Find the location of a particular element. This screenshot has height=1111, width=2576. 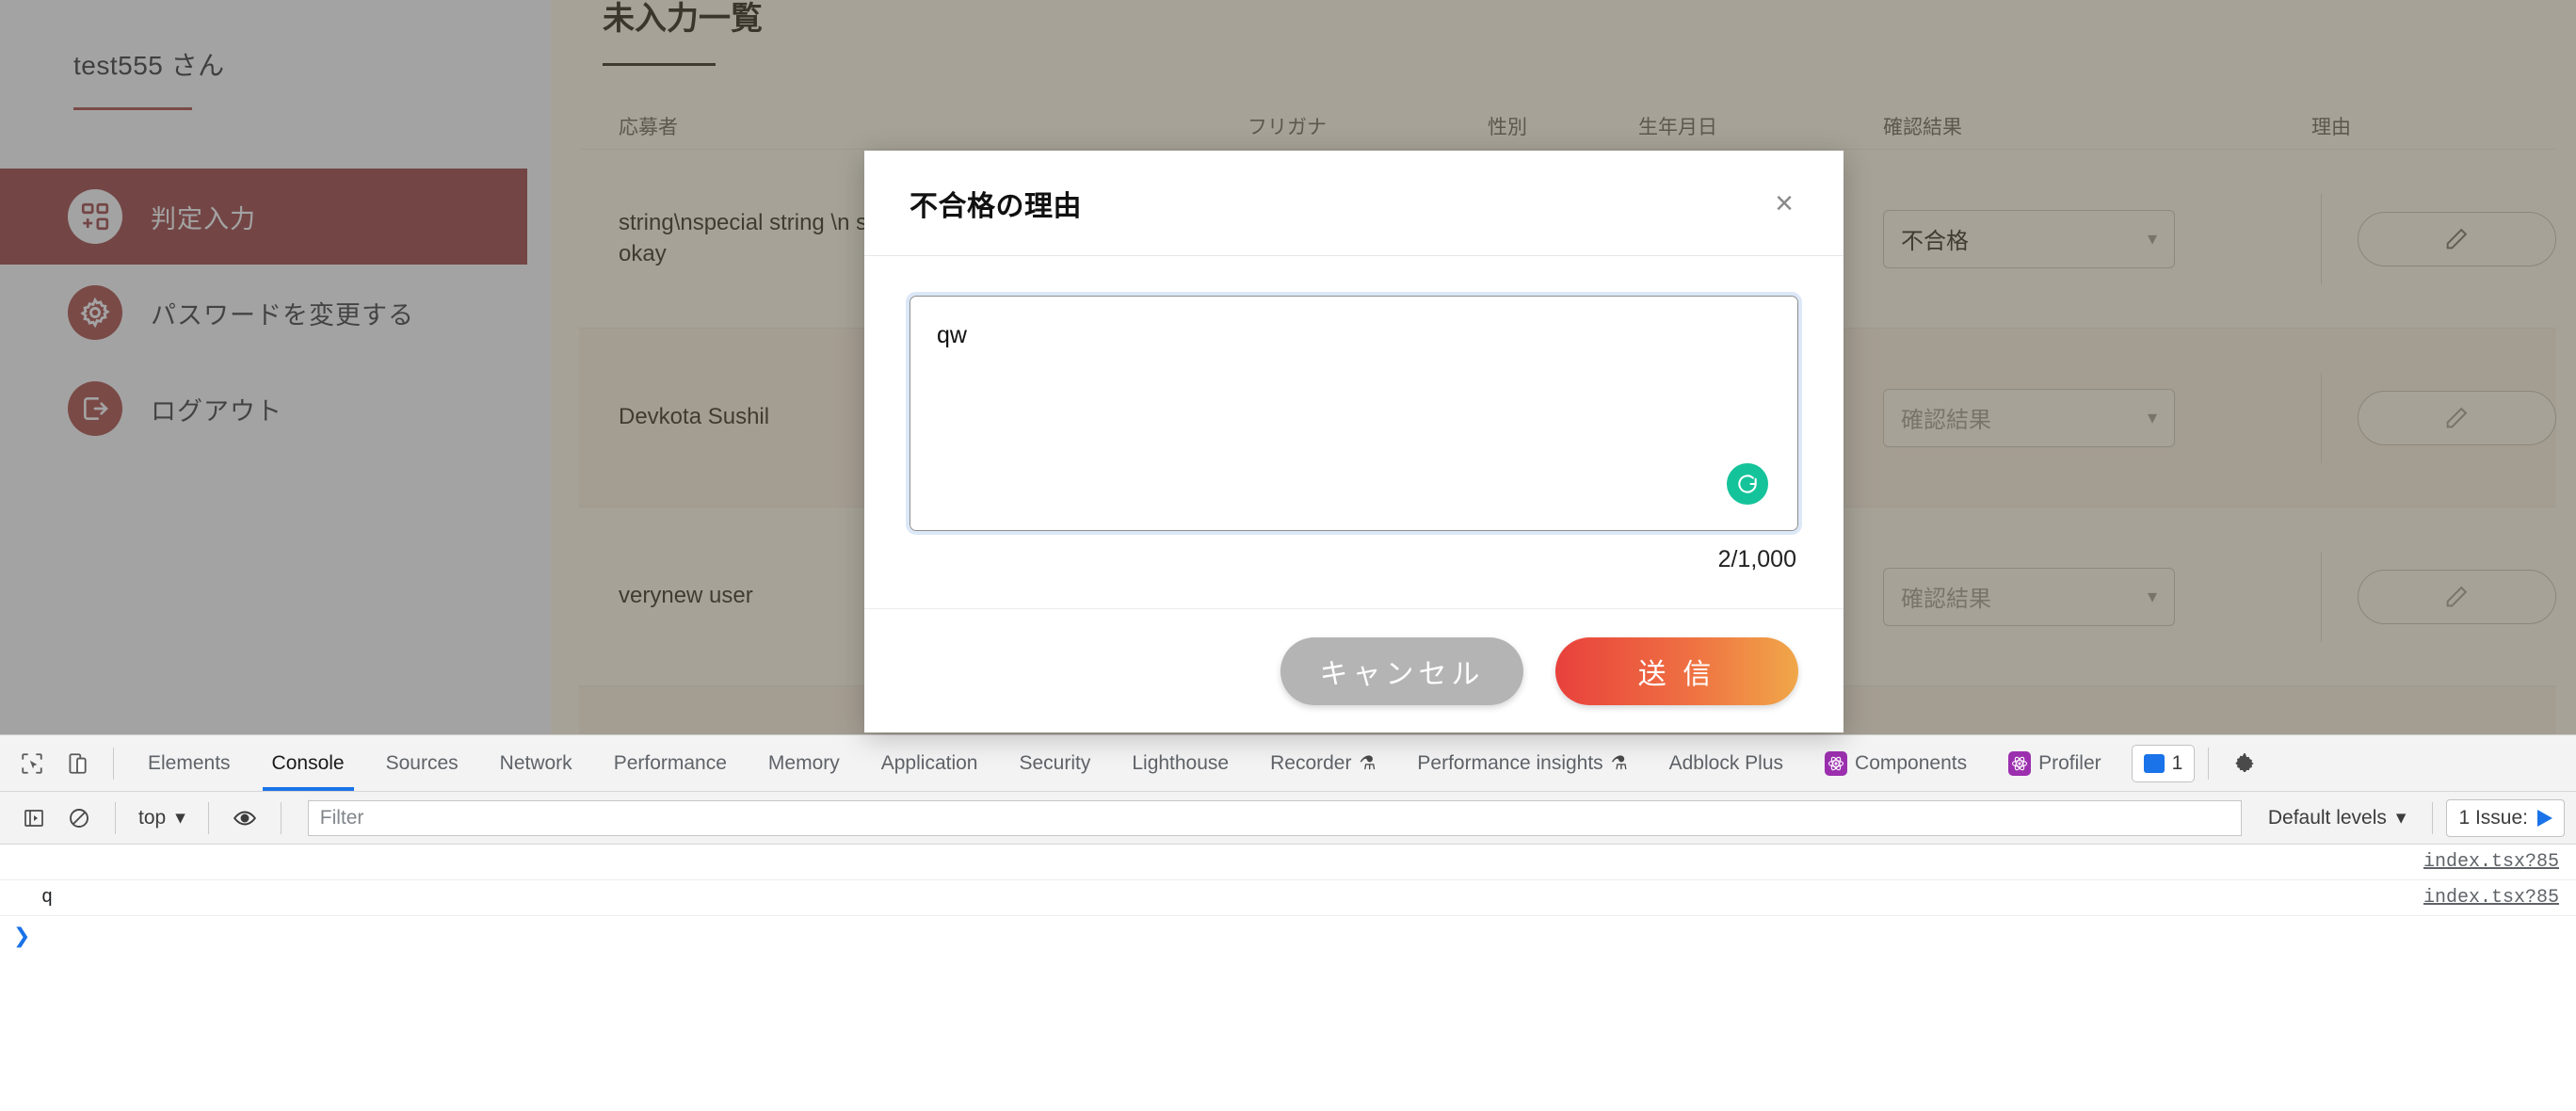

tab-adblock-plus: Adblock Plus is located at coordinates (1726, 763).